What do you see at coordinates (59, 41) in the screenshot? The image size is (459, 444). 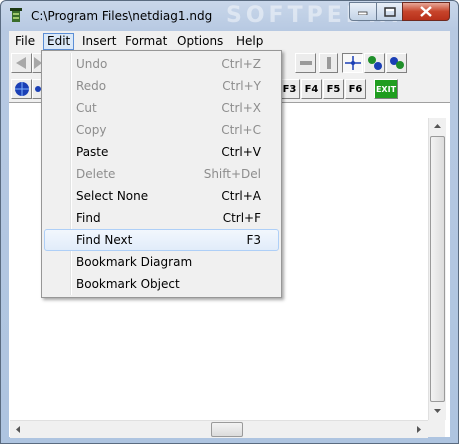 I see `menu-edit: Edit` at bounding box center [59, 41].